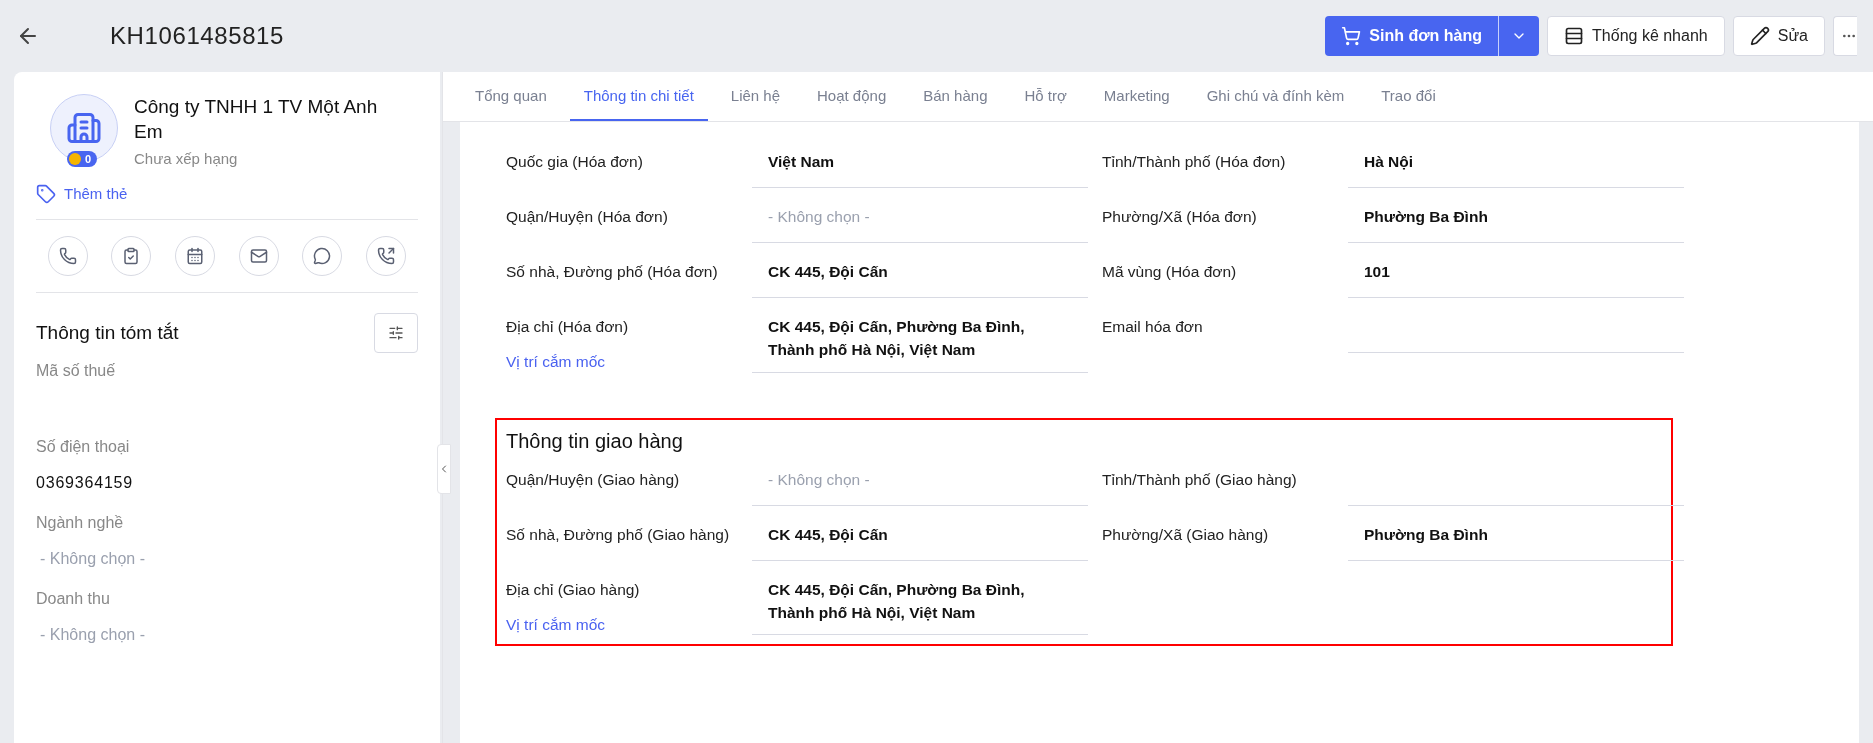  What do you see at coordinates (80, 523) in the screenshot?
I see `summary-label: Ngành nghề` at bounding box center [80, 523].